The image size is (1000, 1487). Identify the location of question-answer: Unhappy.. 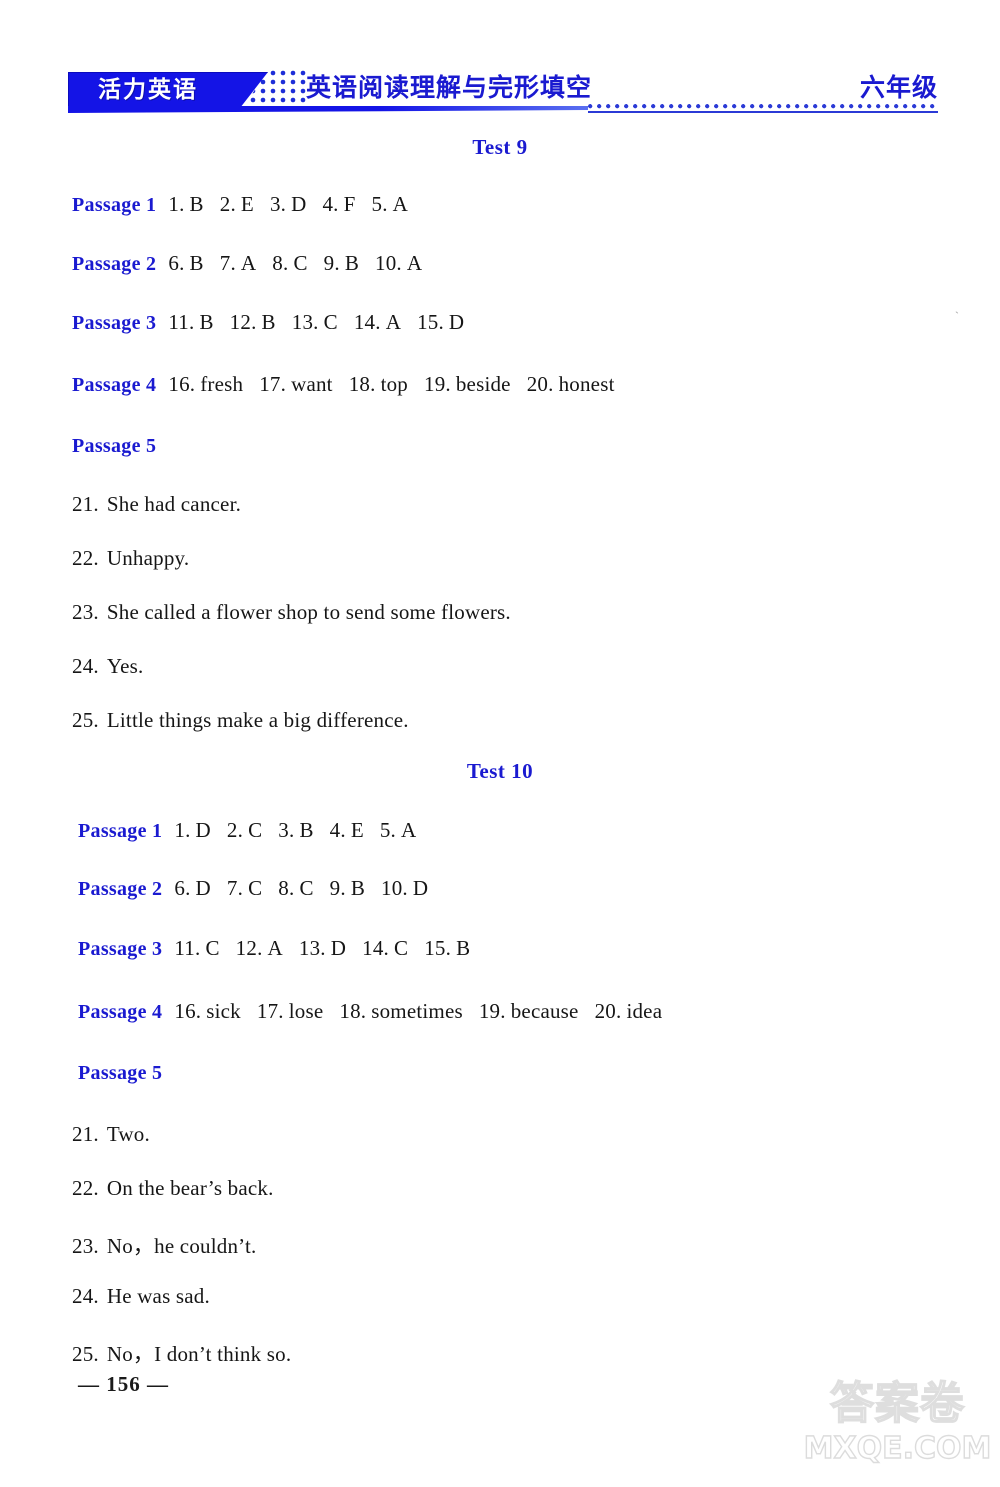
(148, 558).